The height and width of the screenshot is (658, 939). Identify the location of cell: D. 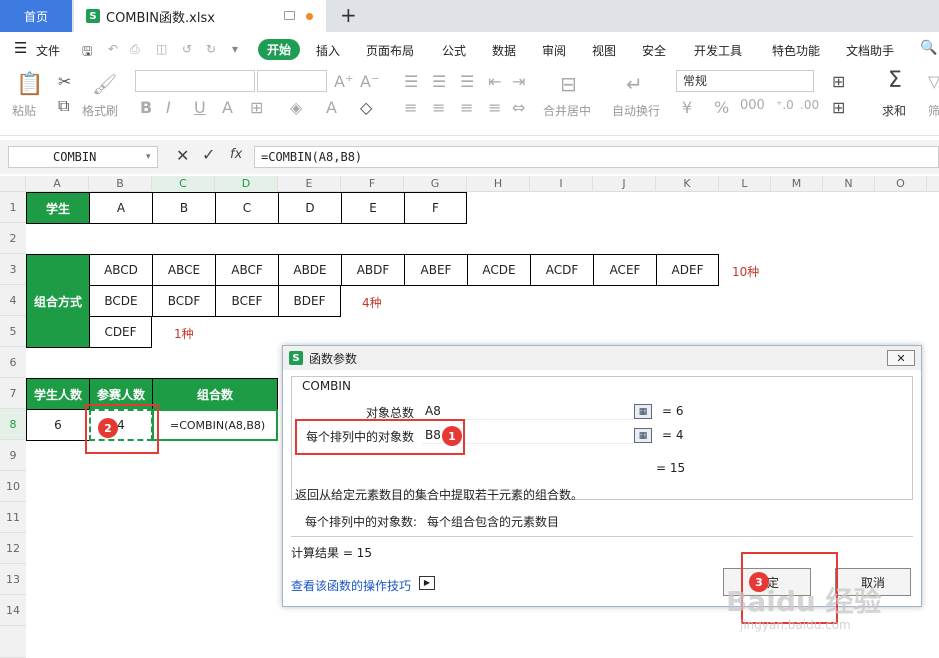
(310, 208).